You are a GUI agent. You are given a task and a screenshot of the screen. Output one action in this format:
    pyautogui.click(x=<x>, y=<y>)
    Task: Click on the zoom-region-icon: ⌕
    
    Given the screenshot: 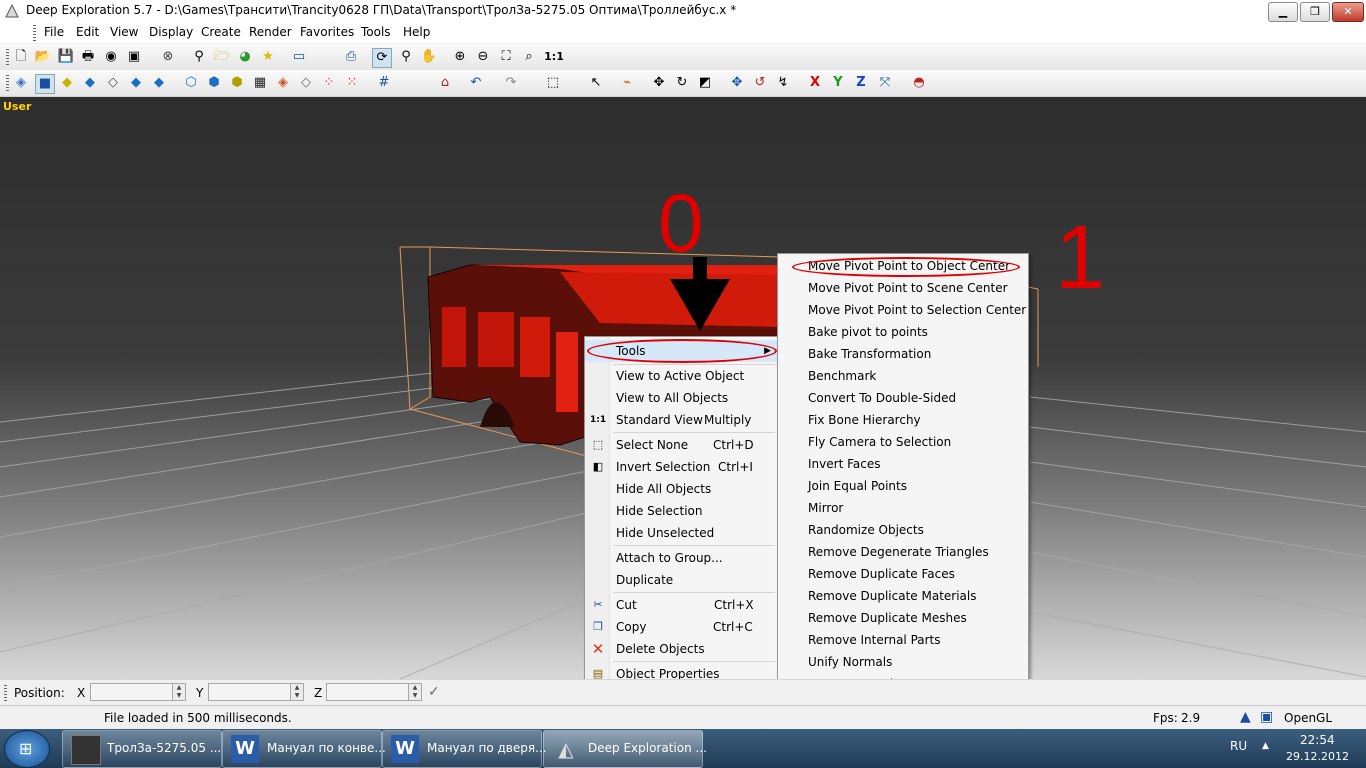 What is the action you would take?
    pyautogui.click(x=529, y=57)
    